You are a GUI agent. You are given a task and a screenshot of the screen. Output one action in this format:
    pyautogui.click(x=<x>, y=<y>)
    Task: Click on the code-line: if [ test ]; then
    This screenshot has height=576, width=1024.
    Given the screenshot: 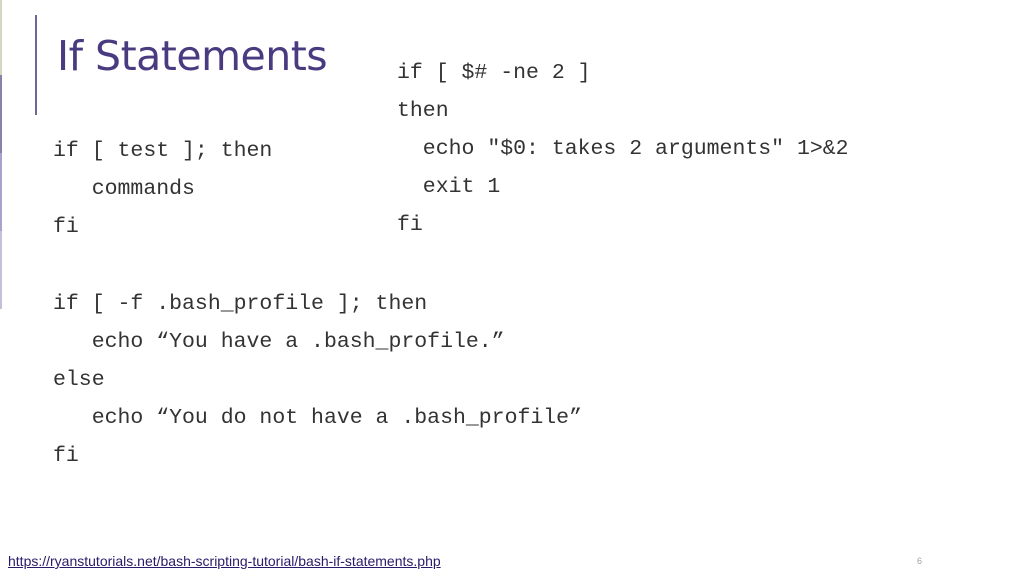 What is the action you would take?
    pyautogui.click(x=163, y=151)
    